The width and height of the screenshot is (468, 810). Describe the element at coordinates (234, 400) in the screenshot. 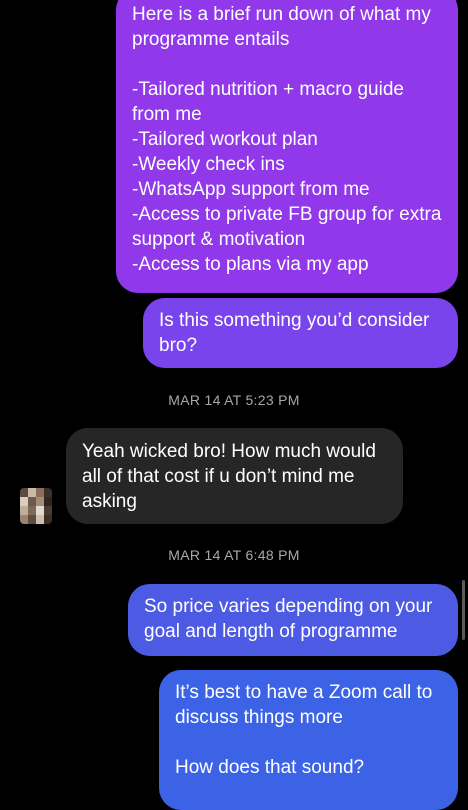

I see `message-timestamp: MAR 14 AT 5:23 PM` at that location.